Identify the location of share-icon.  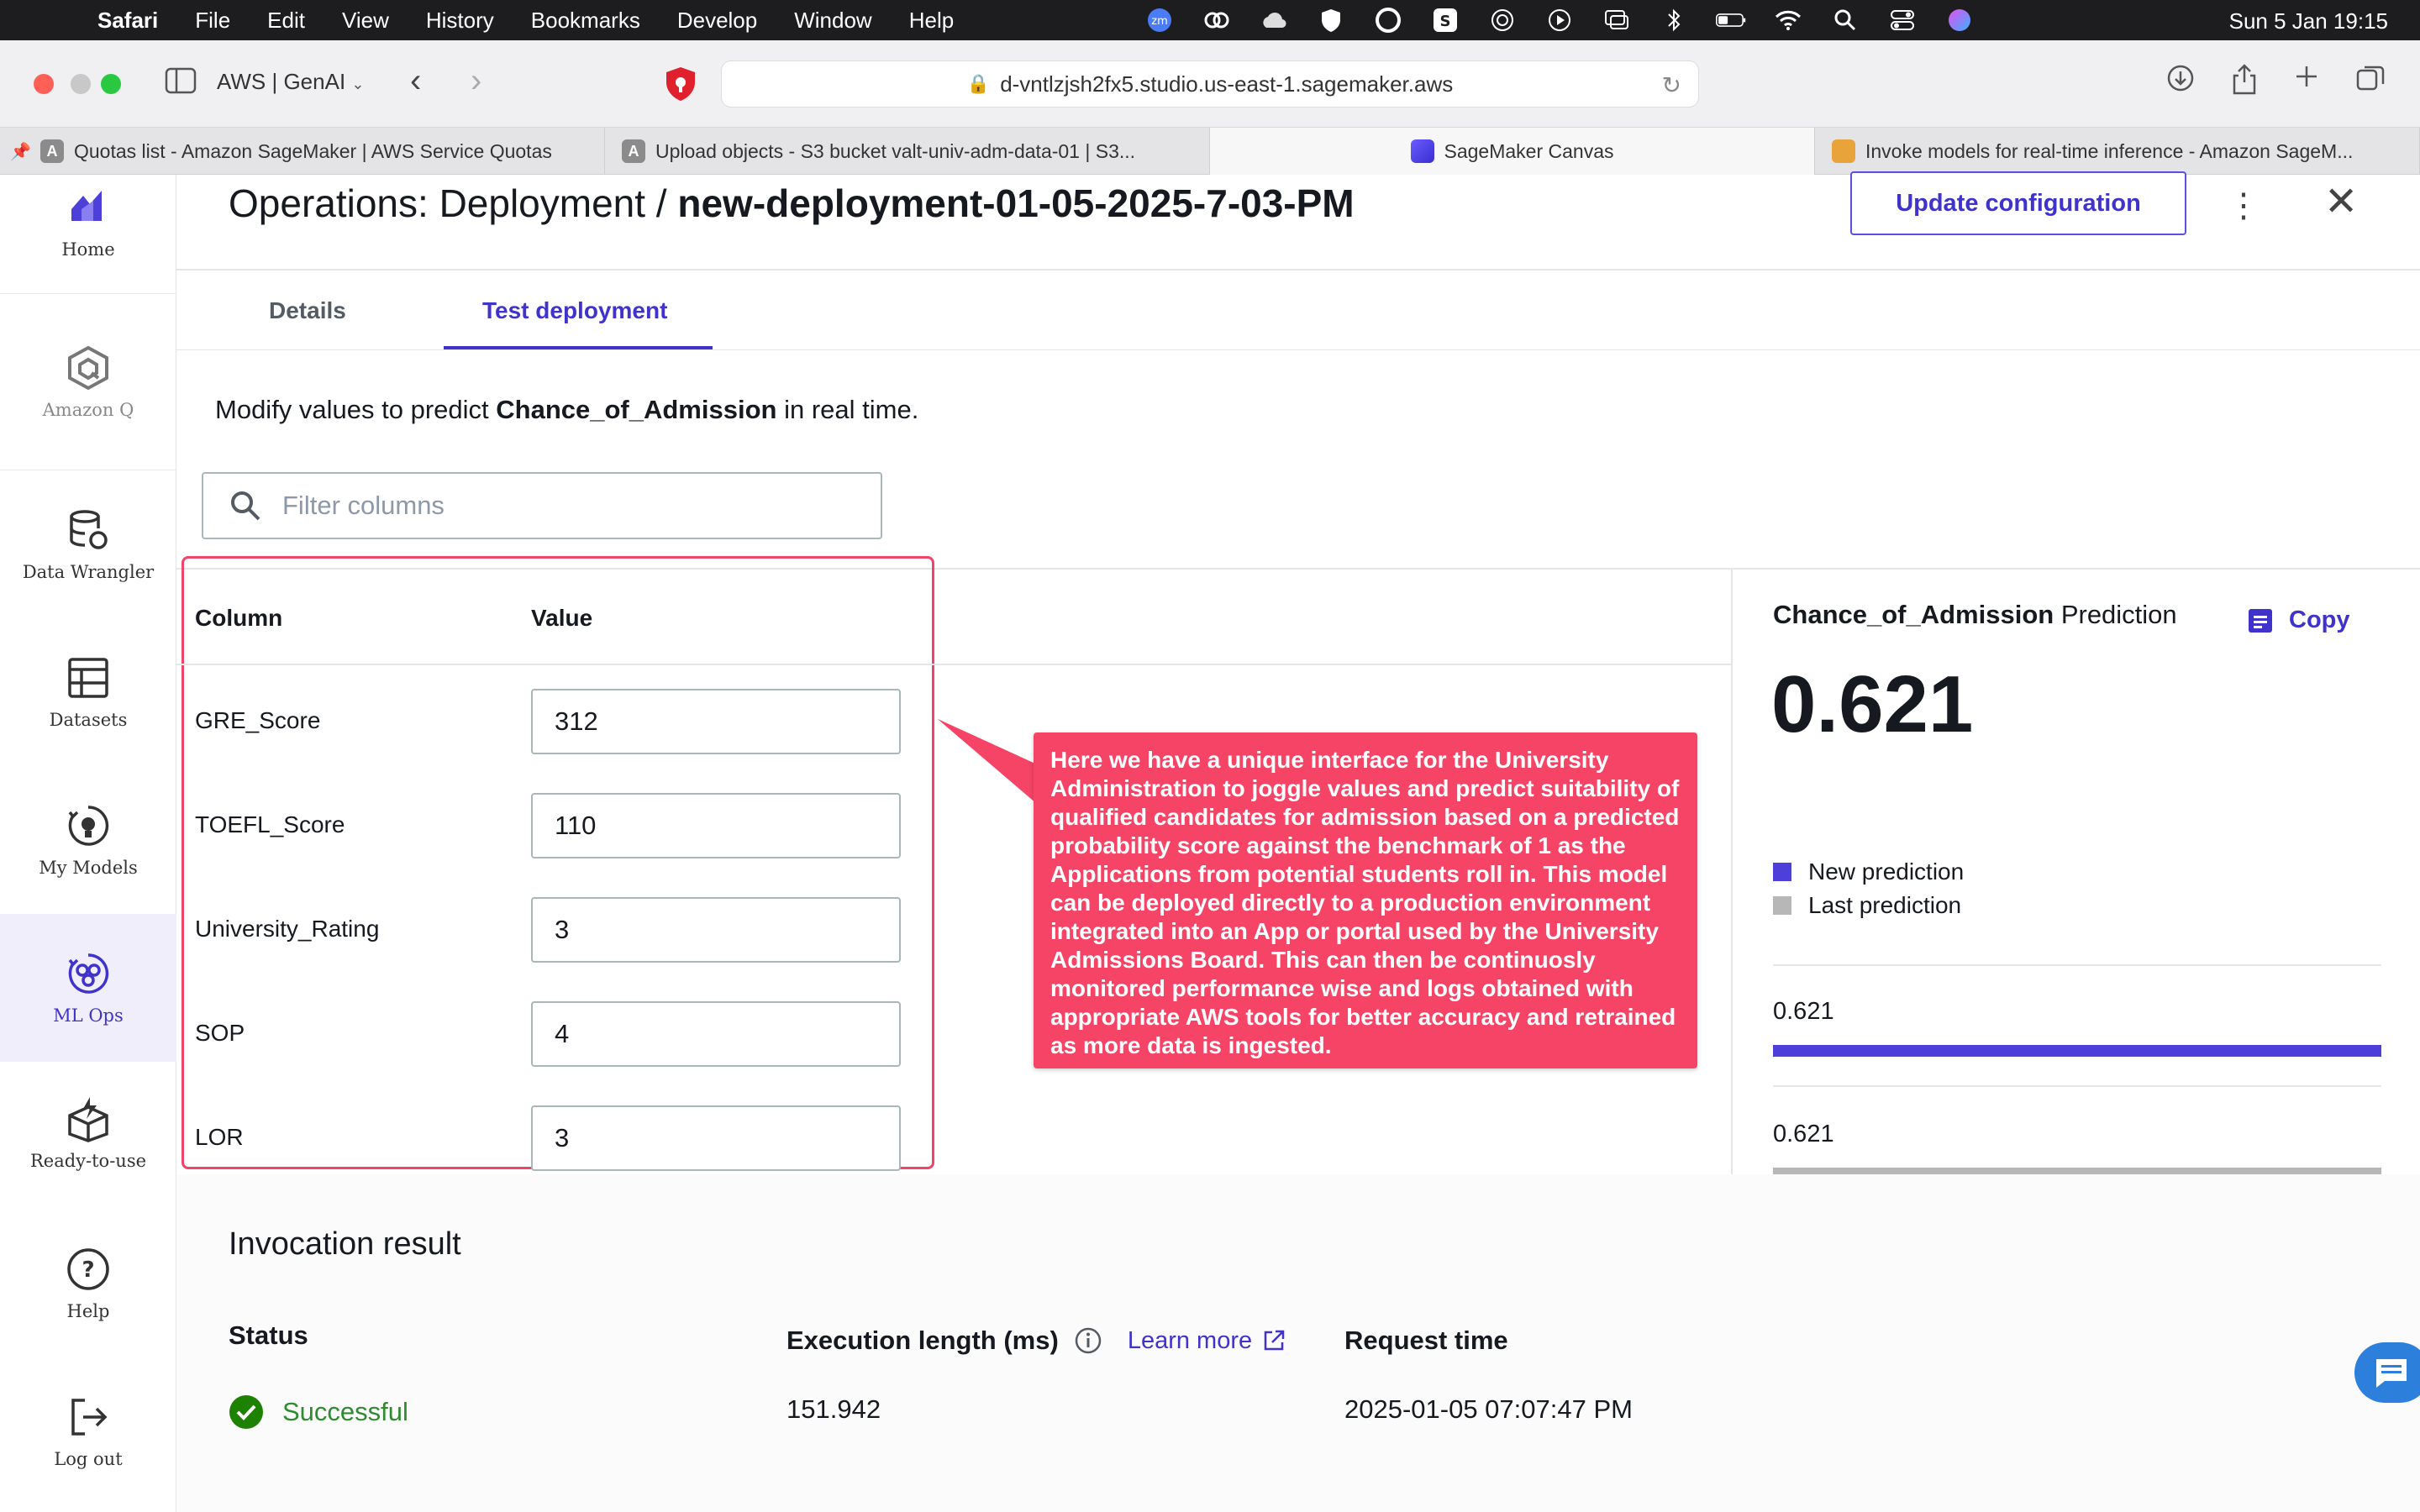
(2244, 83).